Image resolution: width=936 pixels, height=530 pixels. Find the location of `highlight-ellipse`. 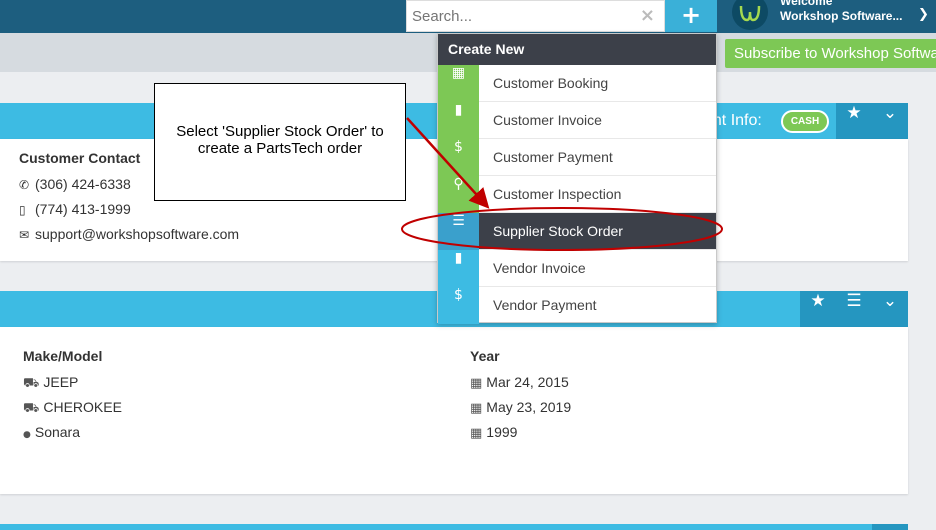

highlight-ellipse is located at coordinates (562, 229).